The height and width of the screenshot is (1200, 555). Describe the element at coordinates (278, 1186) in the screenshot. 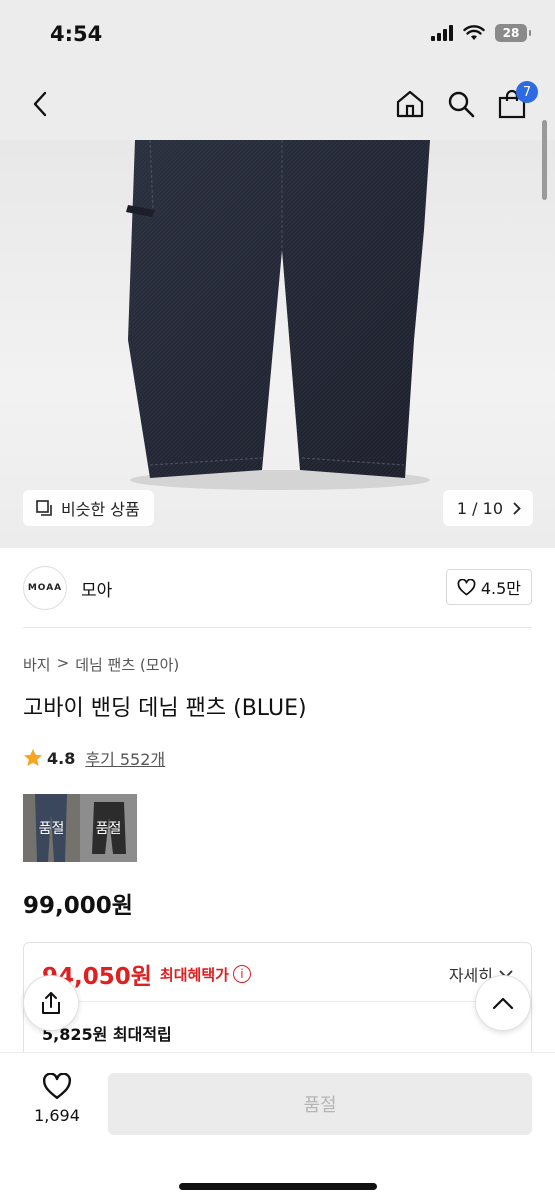

I see `home-indicator` at that location.